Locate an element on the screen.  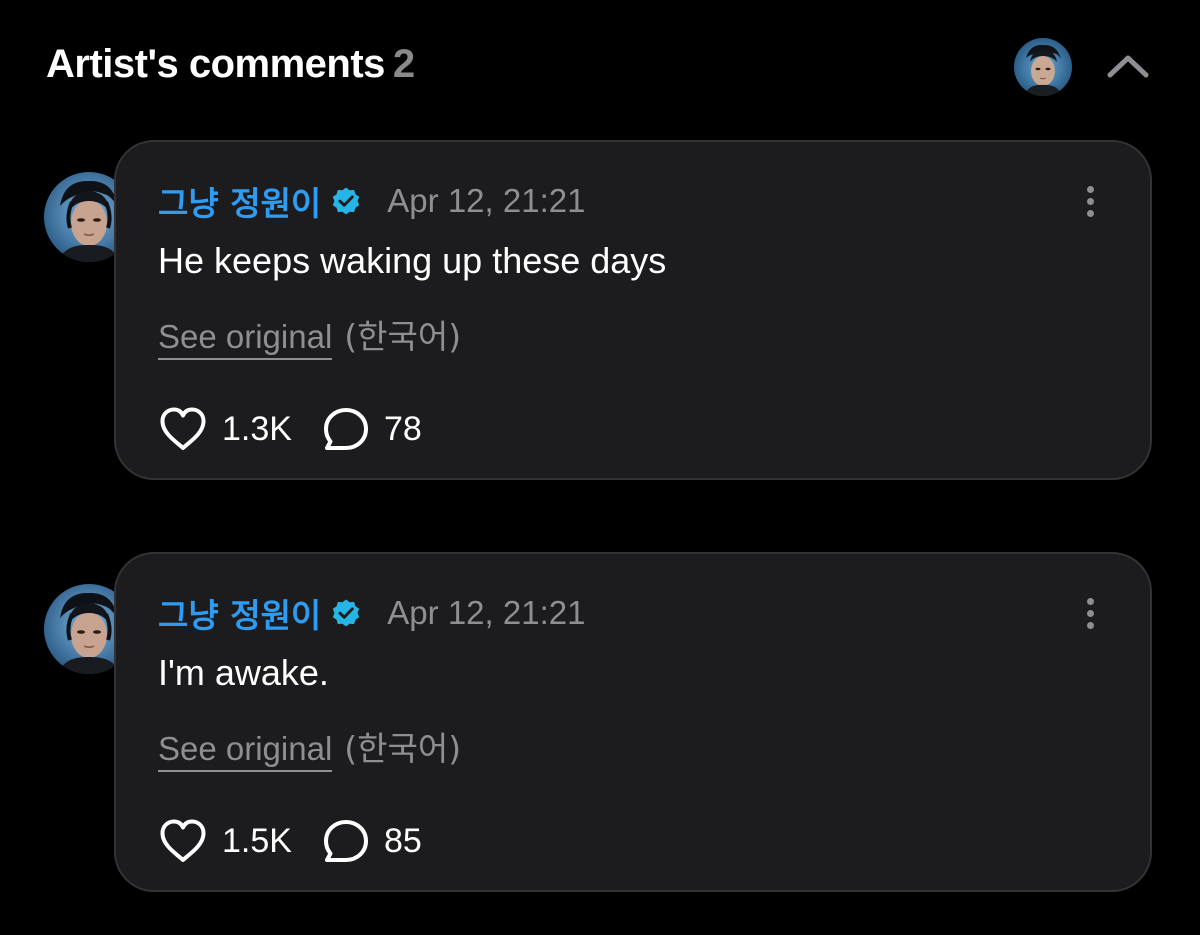
like-button: 1.5K is located at coordinates (225, 841).